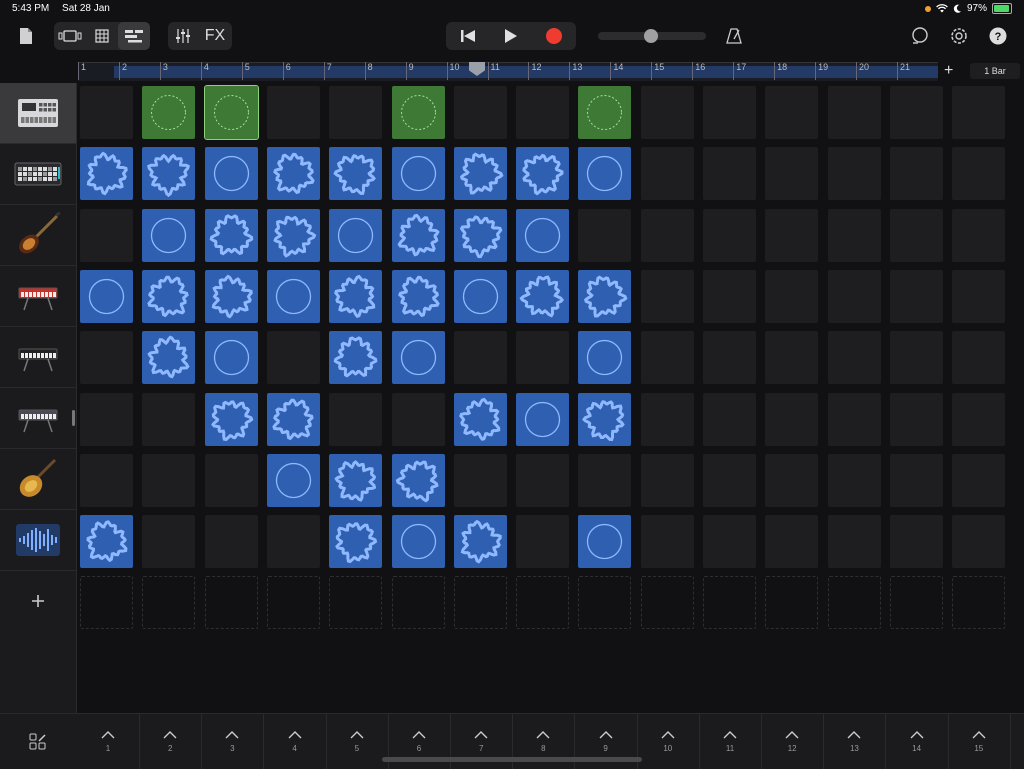 The width and height of the screenshot is (1024, 769). I want to click on column-trigger-4: 4, so click(295, 741).